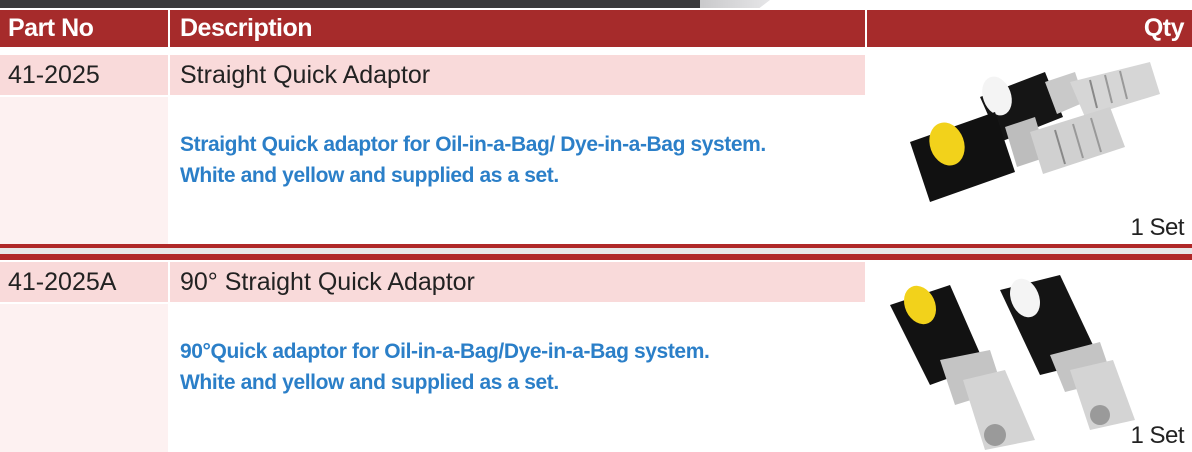  I want to click on header-qty: Qty, so click(1029, 28).